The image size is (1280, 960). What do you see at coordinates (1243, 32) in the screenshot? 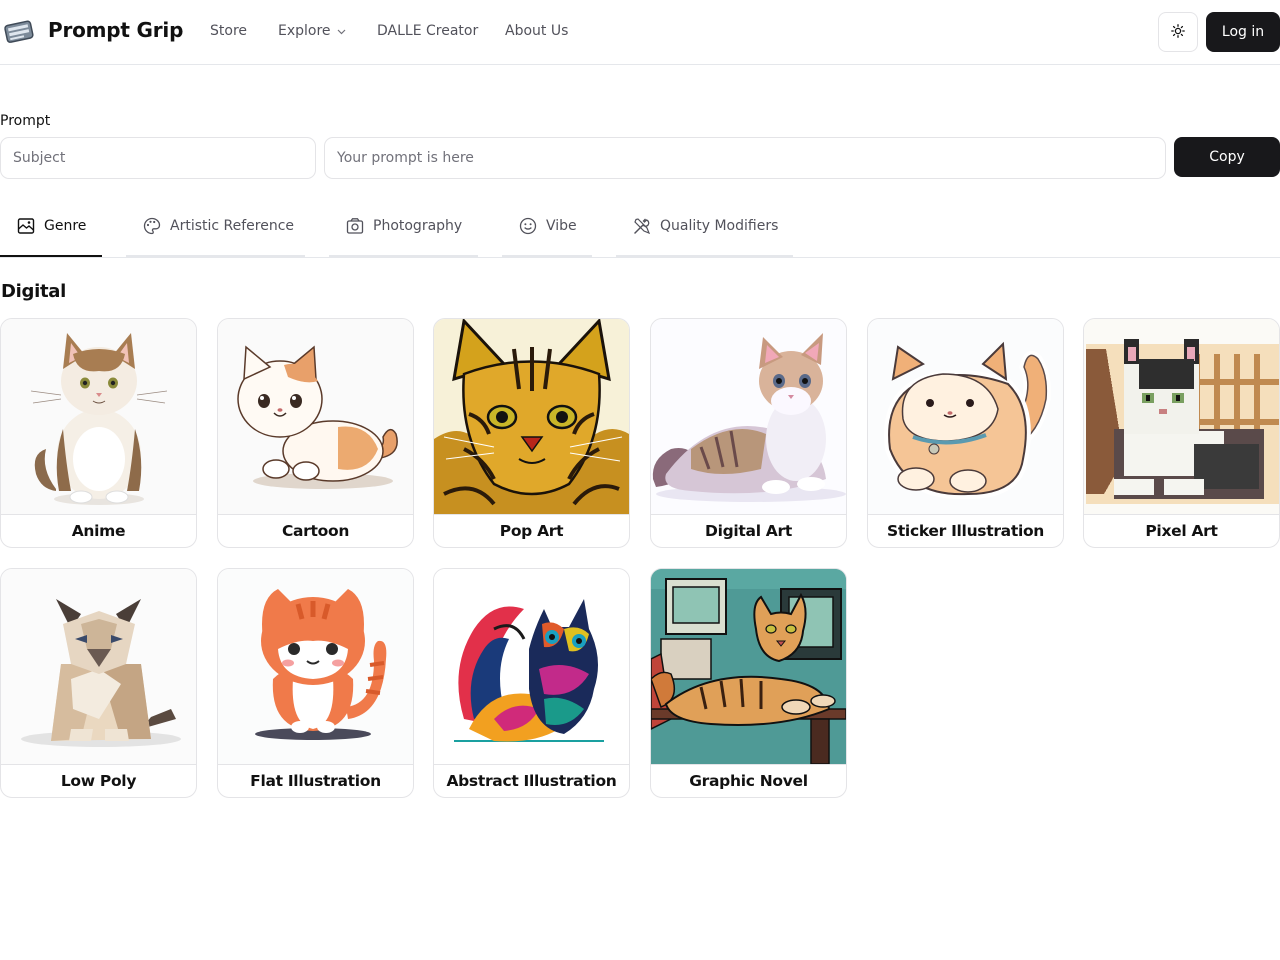
I see `login-button: Log in` at bounding box center [1243, 32].